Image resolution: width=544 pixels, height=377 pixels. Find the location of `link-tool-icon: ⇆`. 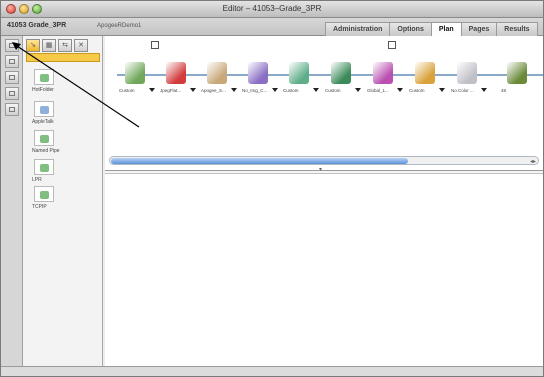

link-tool-icon: ⇆ is located at coordinates (65, 45).